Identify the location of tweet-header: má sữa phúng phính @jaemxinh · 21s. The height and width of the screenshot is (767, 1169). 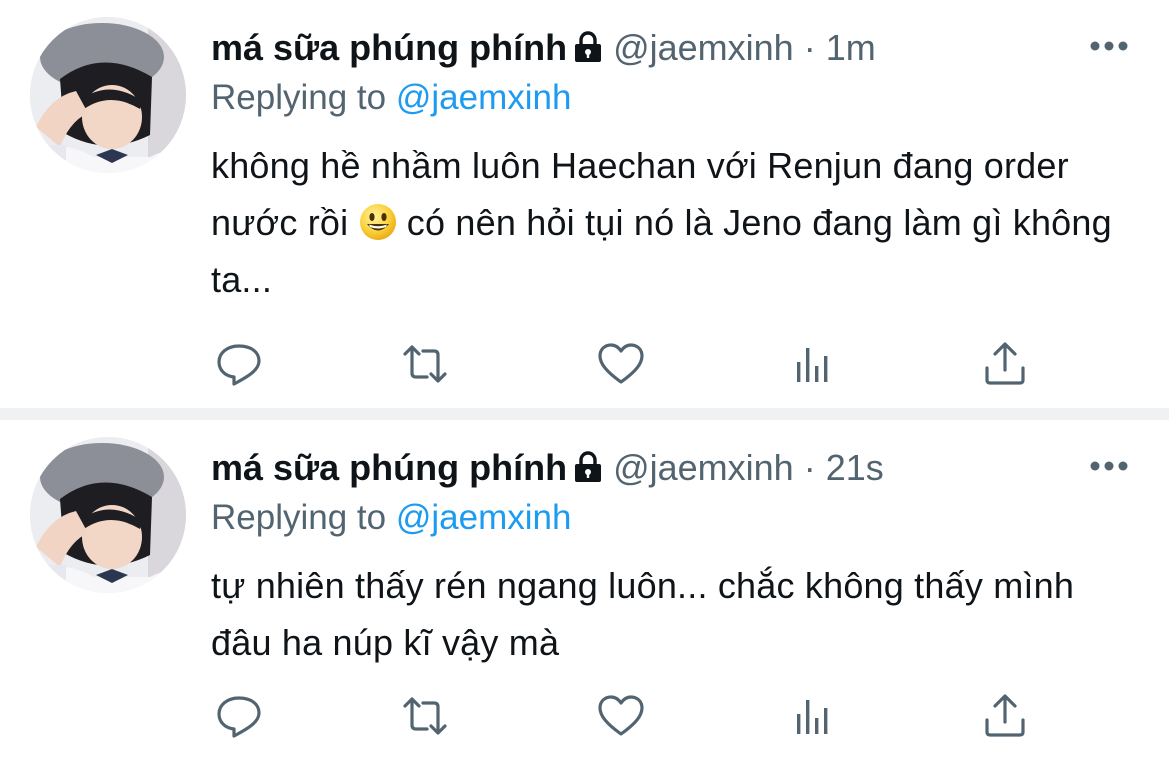
(547, 468).